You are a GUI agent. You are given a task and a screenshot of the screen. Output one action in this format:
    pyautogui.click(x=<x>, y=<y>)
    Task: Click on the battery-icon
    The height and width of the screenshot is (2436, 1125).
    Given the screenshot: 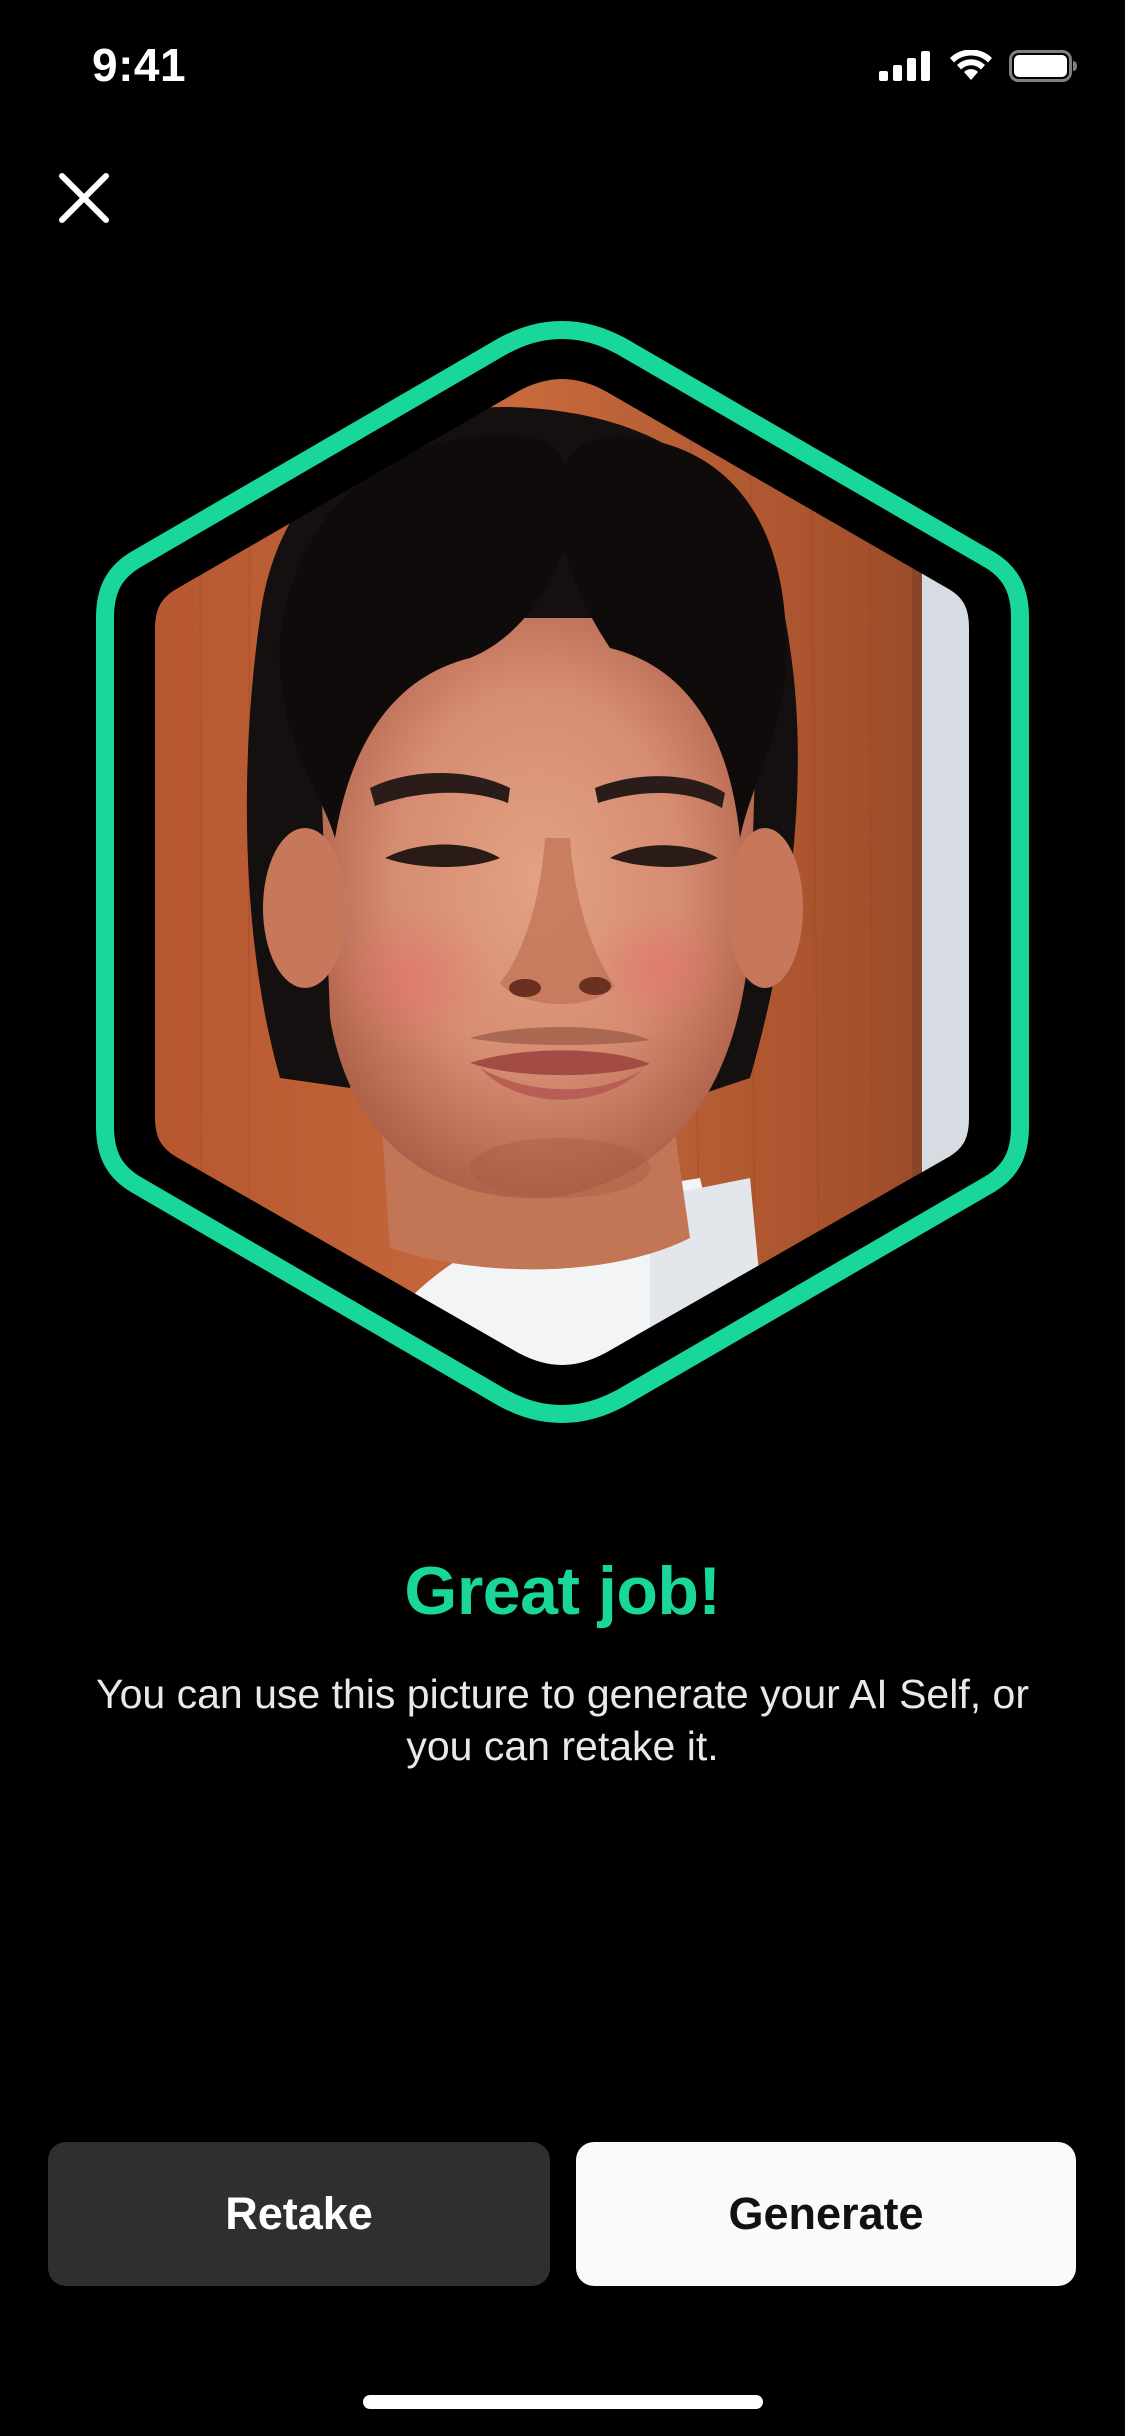 What is the action you would take?
    pyautogui.click(x=1044, y=68)
    